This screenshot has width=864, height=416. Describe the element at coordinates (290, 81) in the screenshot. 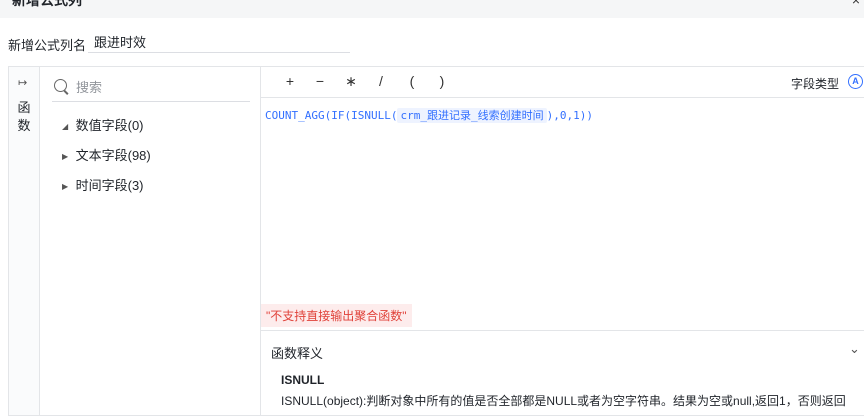

I see `plus-operator-button: +` at that location.